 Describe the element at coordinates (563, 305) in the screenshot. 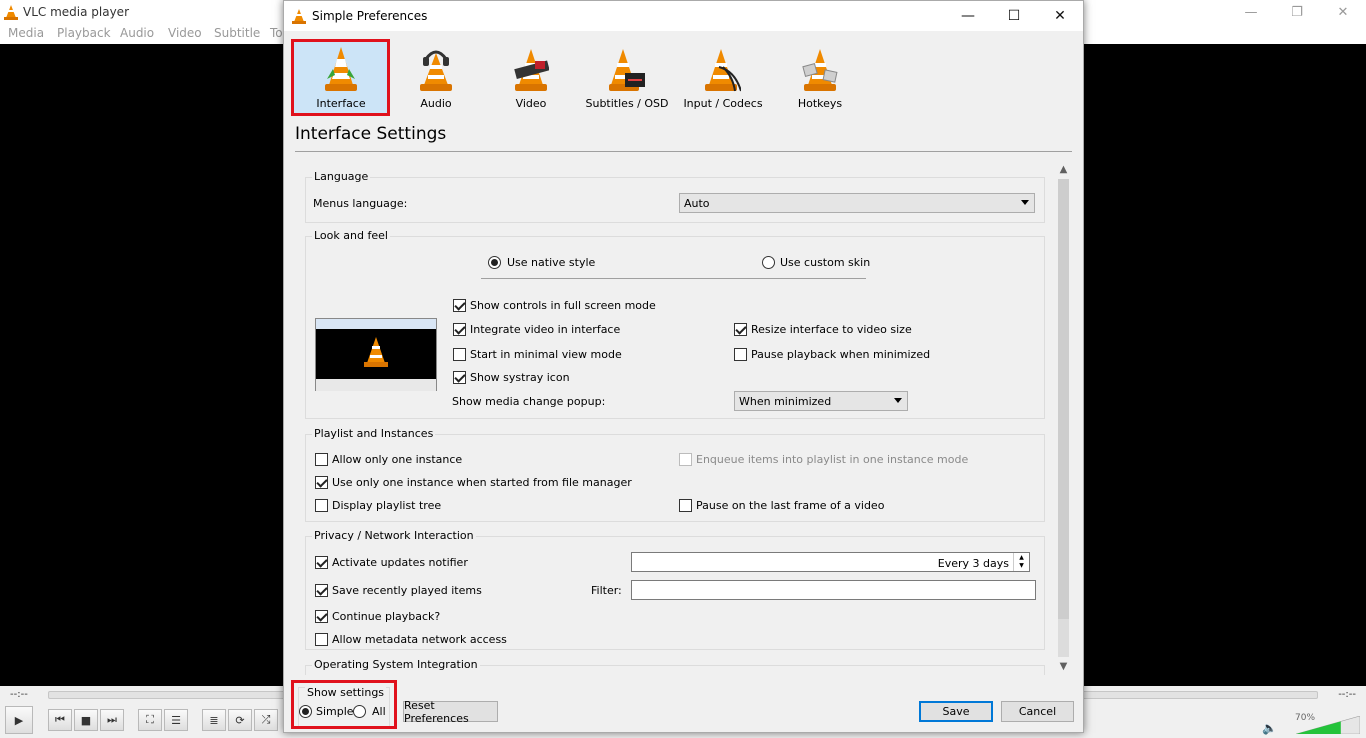

I see `fullscreen-controls-label: Show controls in full screen mode` at that location.